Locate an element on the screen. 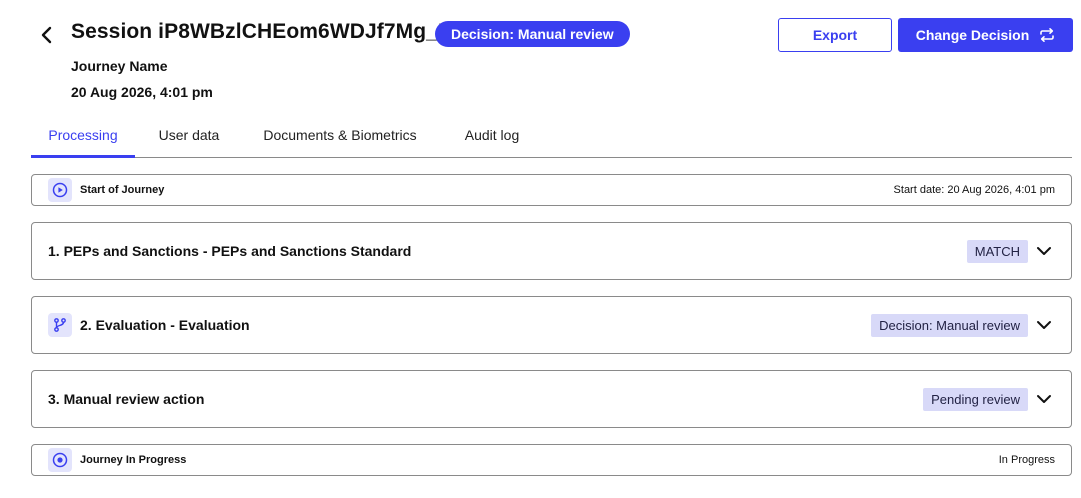 The height and width of the screenshot is (498, 1081). evaluation-icon-box is located at coordinates (60, 325).